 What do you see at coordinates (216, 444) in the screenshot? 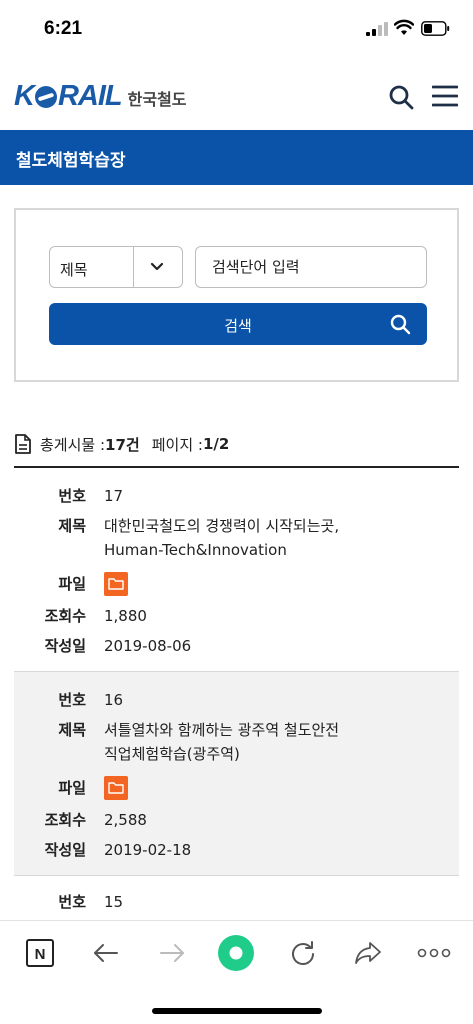
I see `page-value: 1/2` at bounding box center [216, 444].